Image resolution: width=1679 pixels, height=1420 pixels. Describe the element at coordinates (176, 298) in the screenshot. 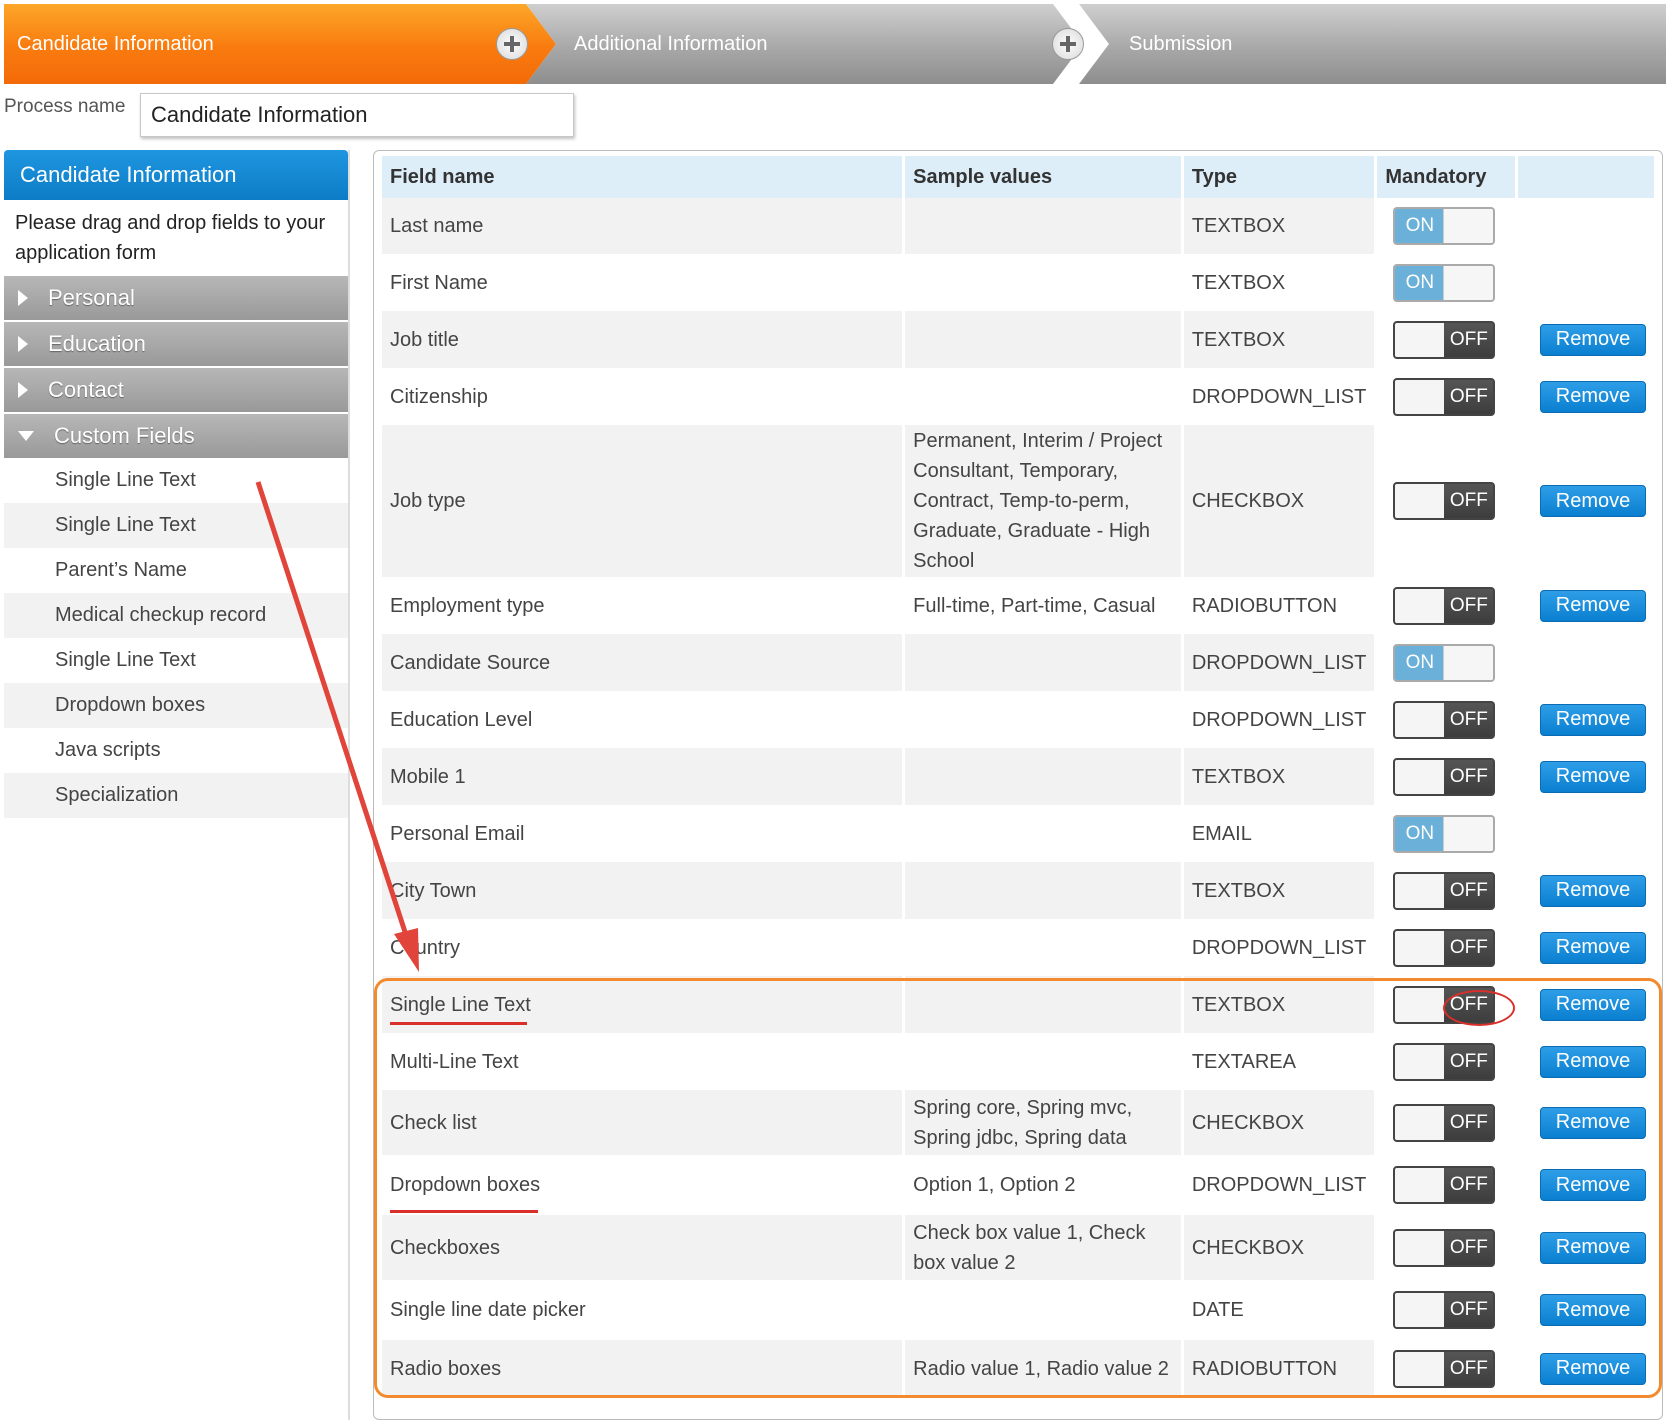

I see `category-personal: Personal` at that location.